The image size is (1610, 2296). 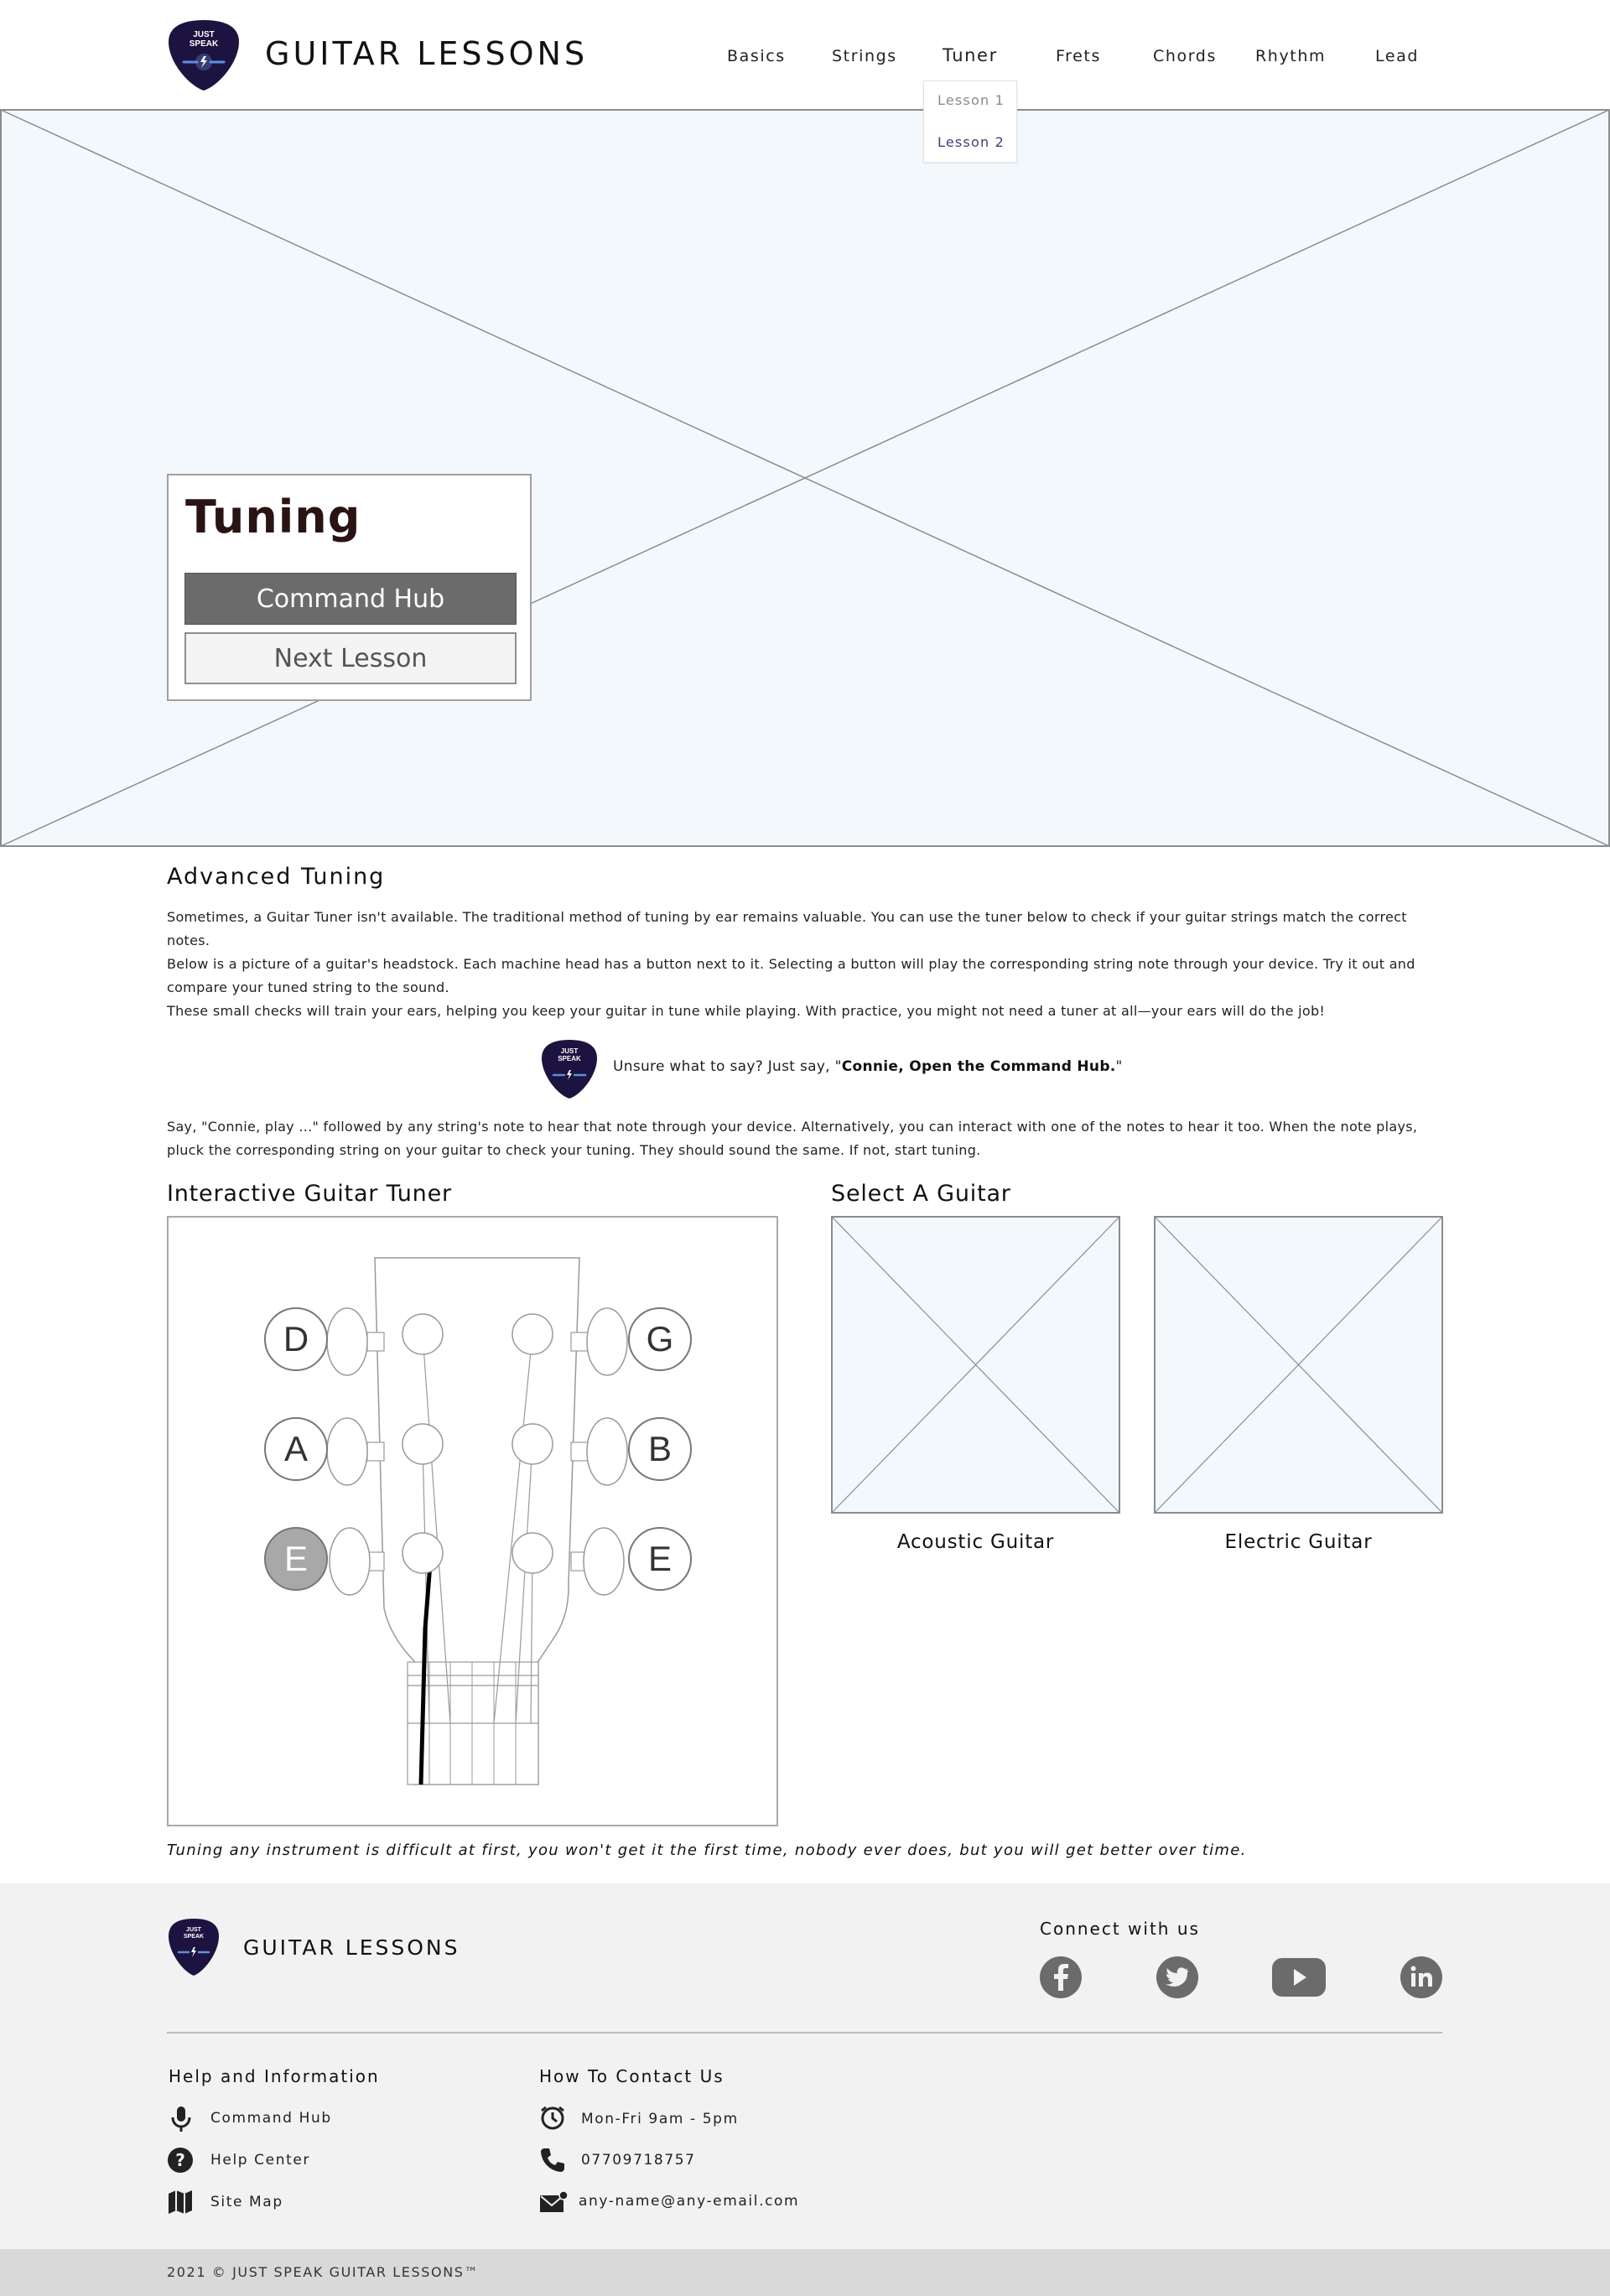 What do you see at coordinates (1119, 1066) in the screenshot?
I see `voice-tip-suffix: "` at bounding box center [1119, 1066].